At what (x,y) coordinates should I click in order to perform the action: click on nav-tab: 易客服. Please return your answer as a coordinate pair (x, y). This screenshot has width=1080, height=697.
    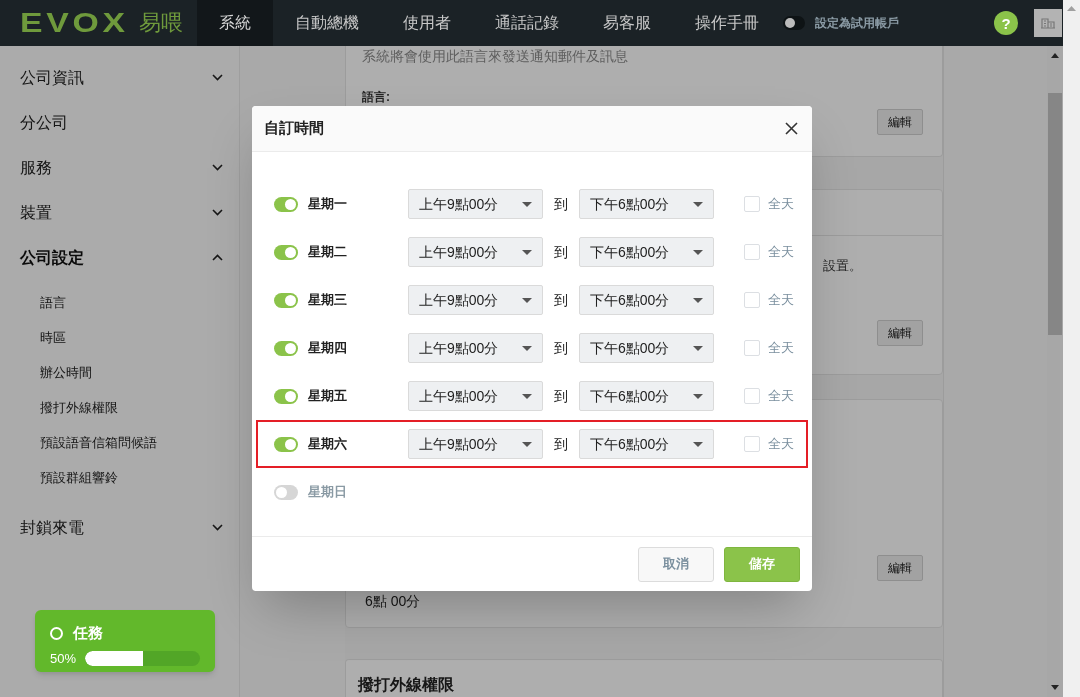
    Looking at the image, I should click on (627, 23).